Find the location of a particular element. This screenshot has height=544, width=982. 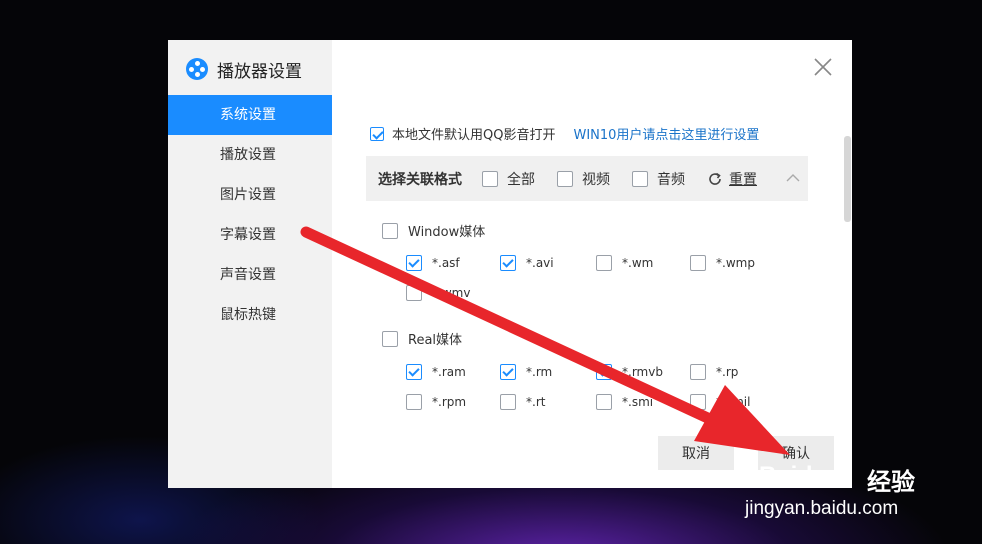

baidu-jingyan-watermark: Baidu 经验 jingyan.baidu.com is located at coordinates (845, 495).